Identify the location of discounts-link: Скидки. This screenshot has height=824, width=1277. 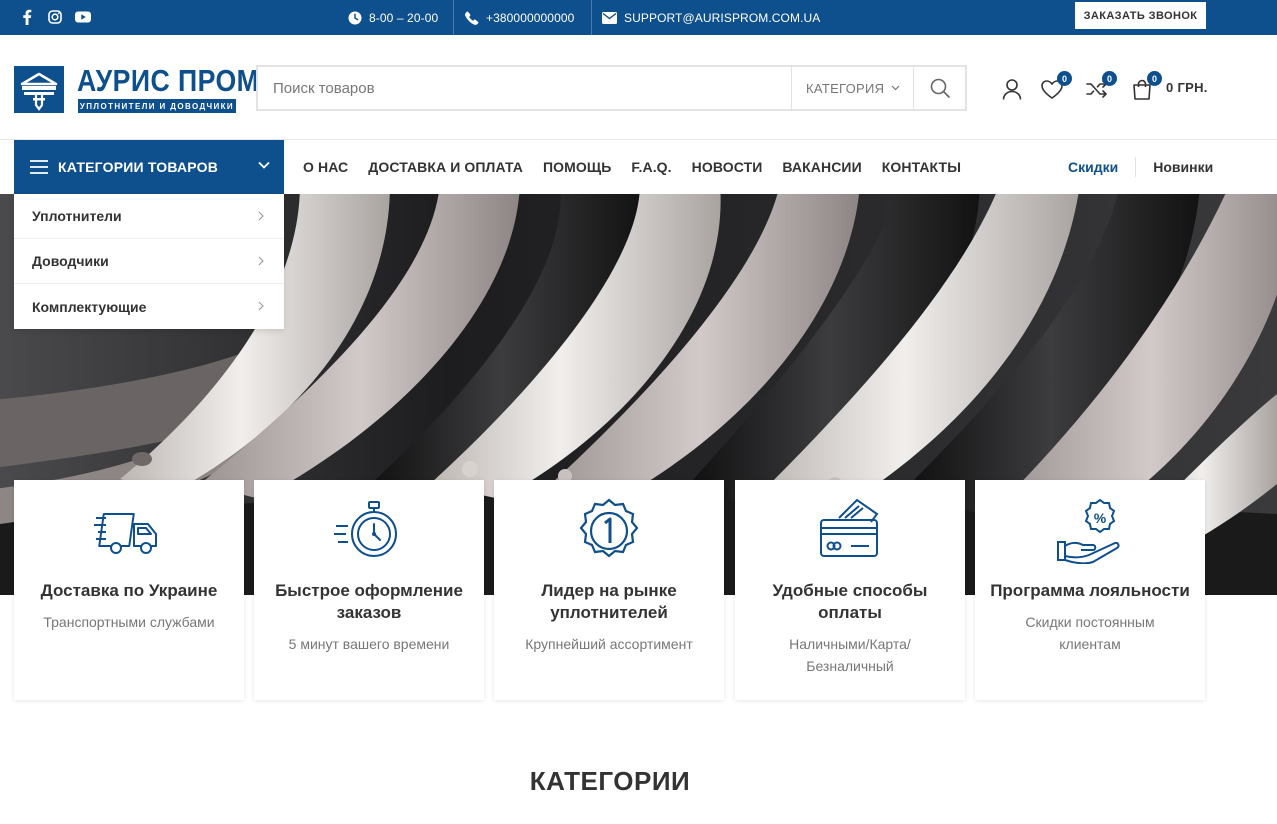
(1093, 167).